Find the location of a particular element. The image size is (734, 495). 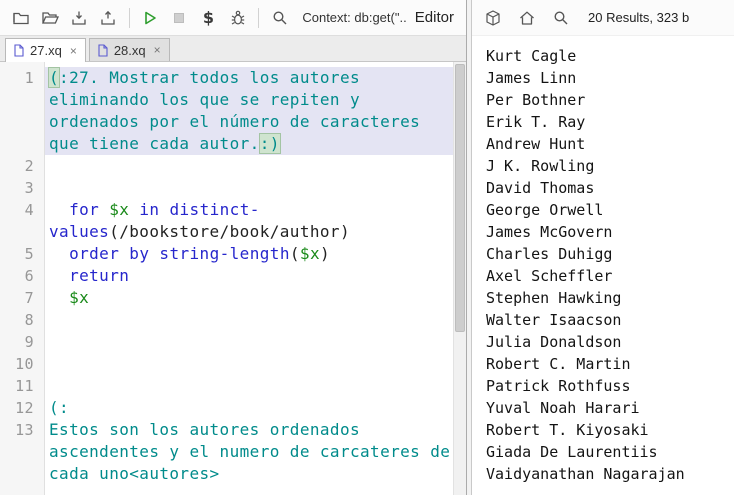

stop-icon is located at coordinates (179, 17).